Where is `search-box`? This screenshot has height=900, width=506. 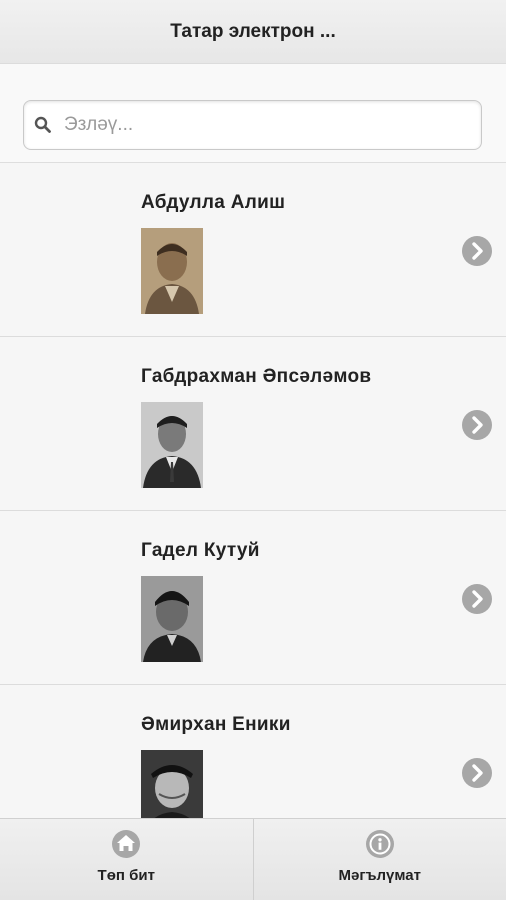 search-box is located at coordinates (252, 125).